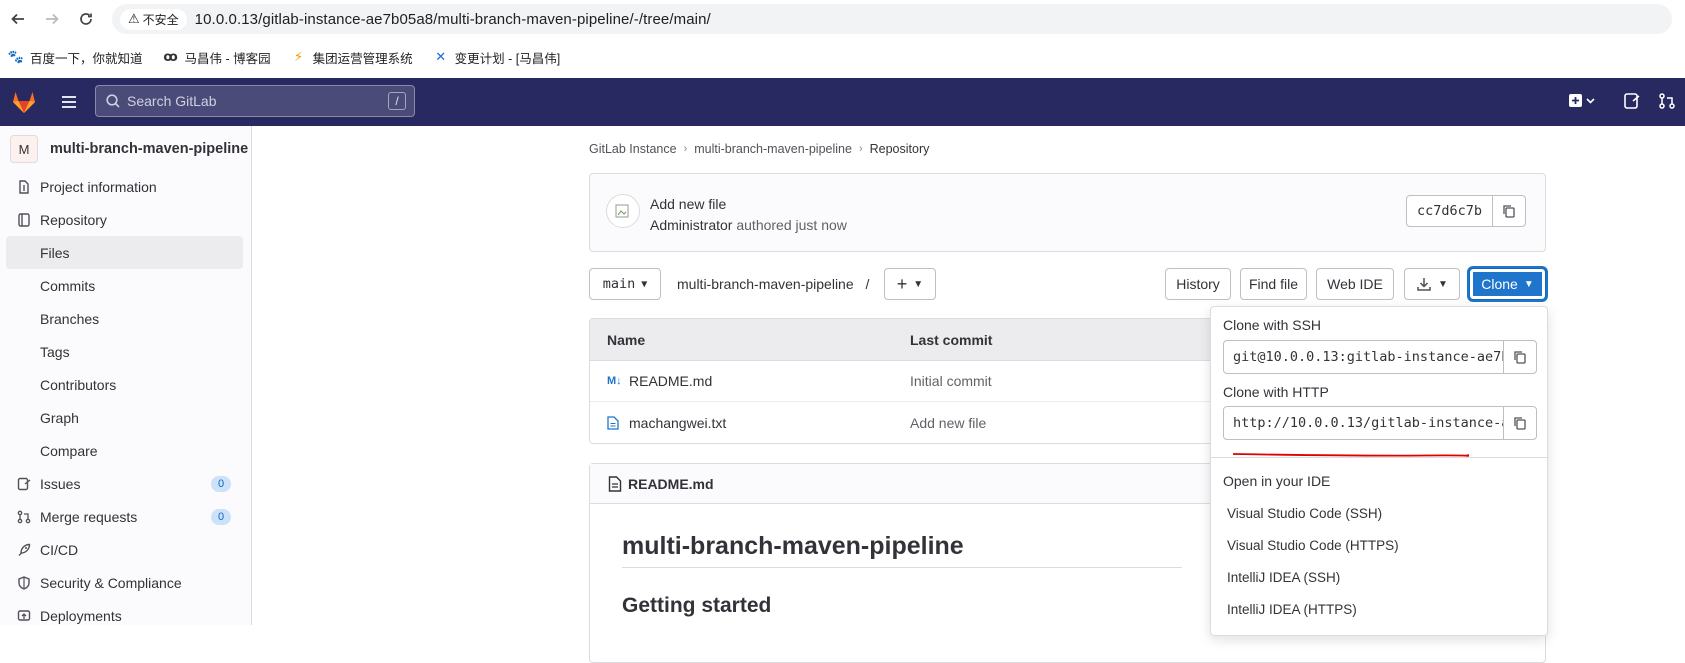 This screenshot has height=663, width=1685. Describe the element at coordinates (902, 283) in the screenshot. I see `plus-icon: +` at that location.